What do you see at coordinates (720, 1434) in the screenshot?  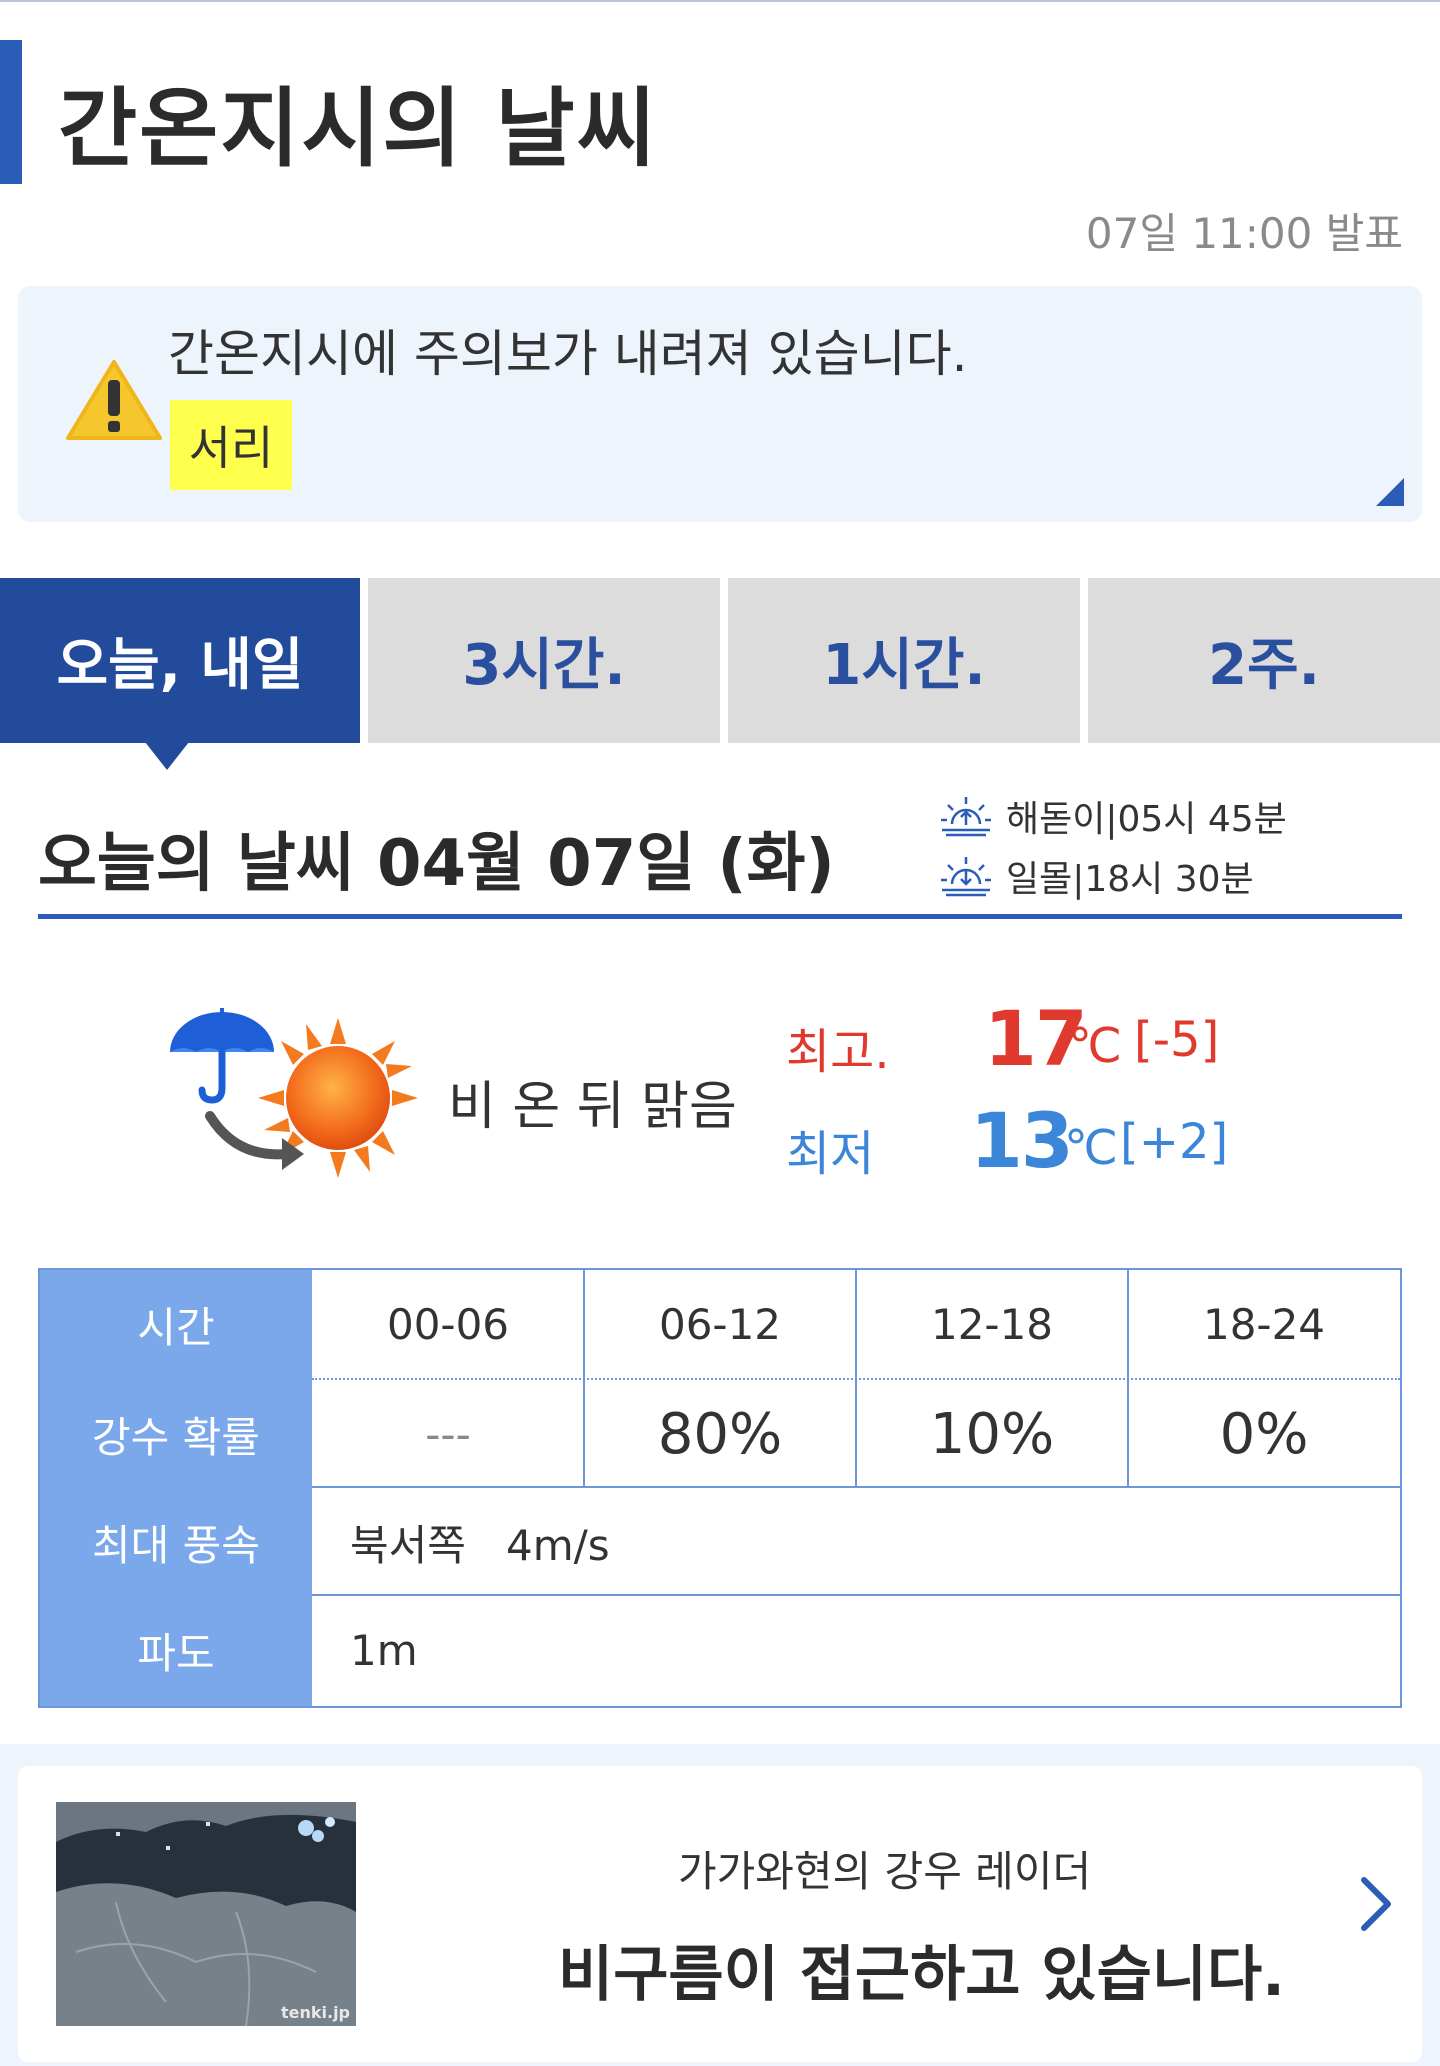 I see `precip-cell: 80%` at bounding box center [720, 1434].